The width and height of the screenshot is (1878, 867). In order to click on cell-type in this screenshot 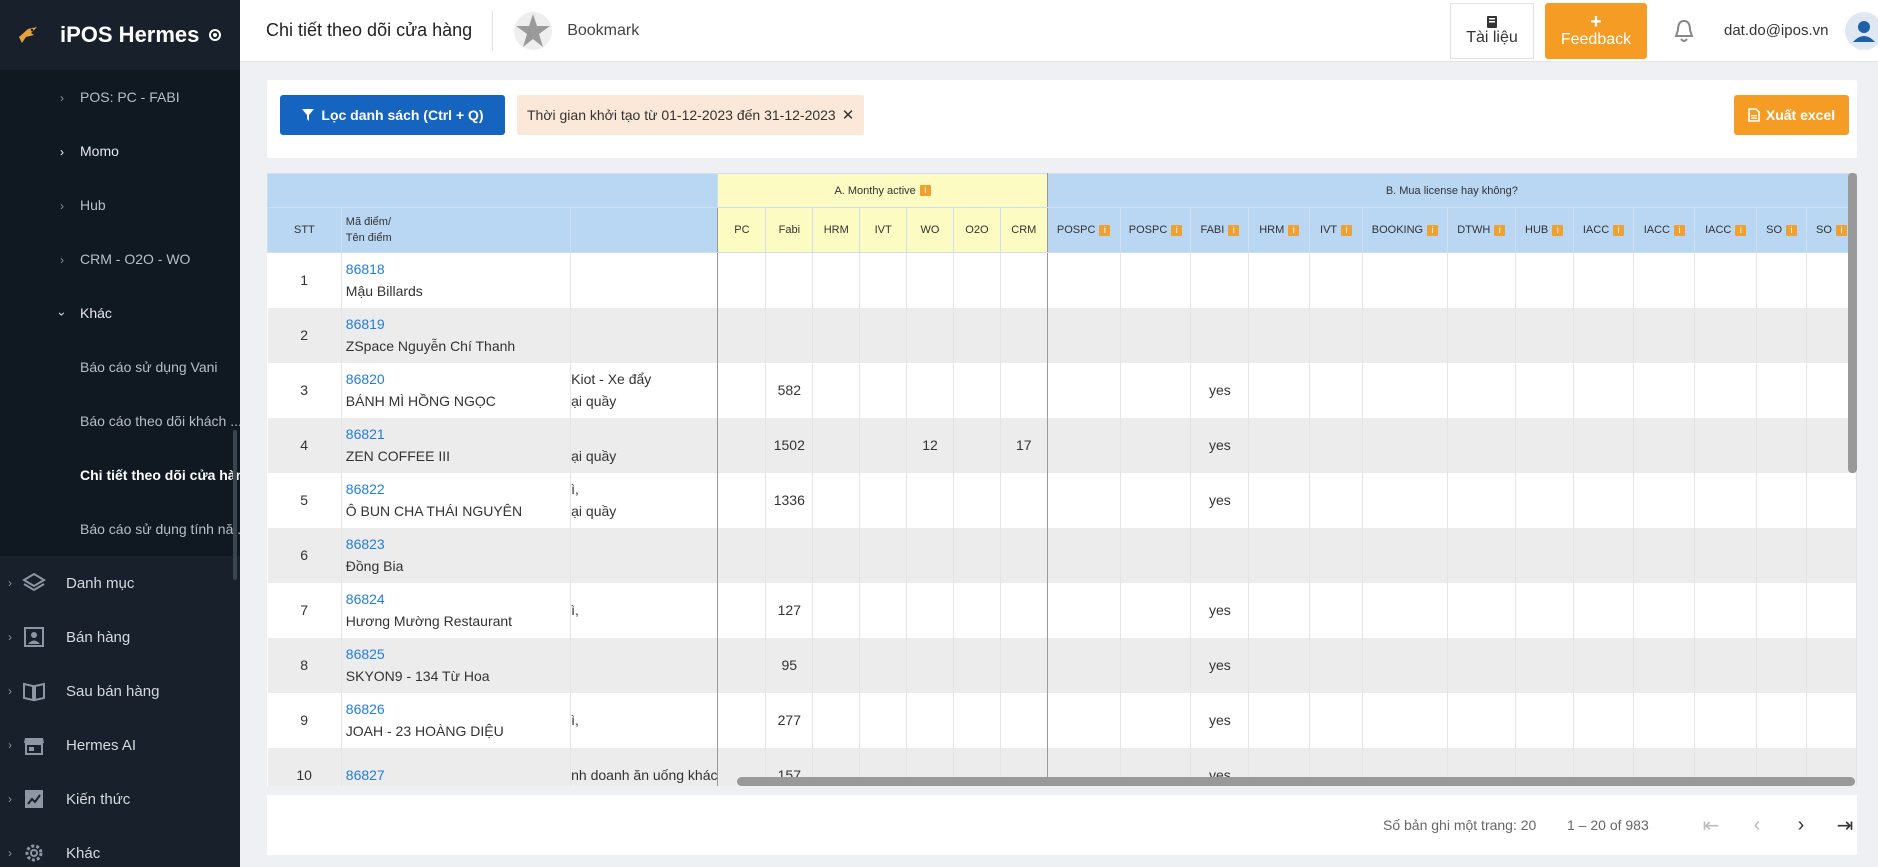, I will do `click(644, 280)`.